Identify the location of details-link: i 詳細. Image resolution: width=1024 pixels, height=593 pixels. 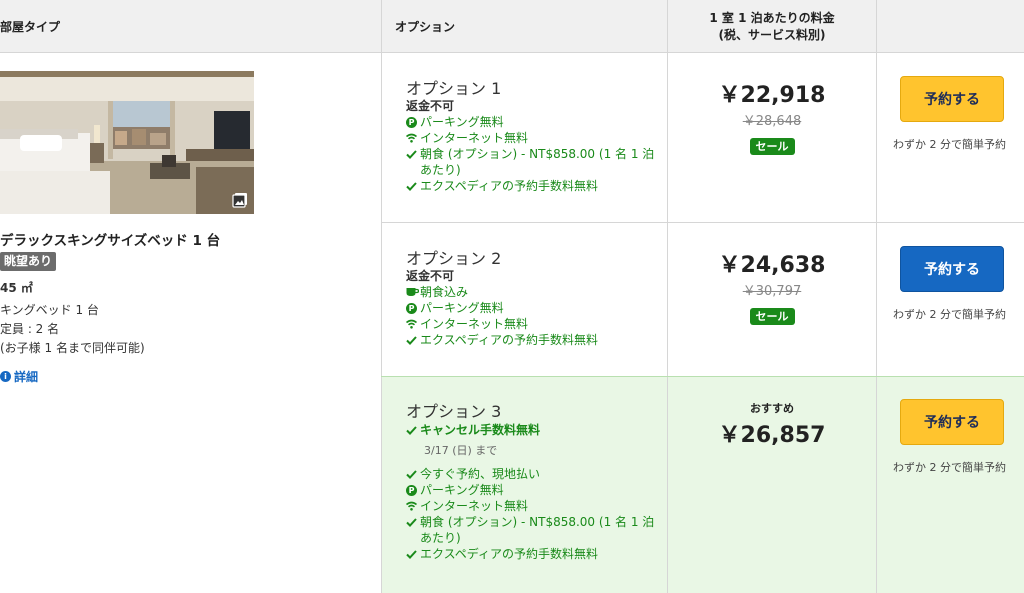
(19, 376).